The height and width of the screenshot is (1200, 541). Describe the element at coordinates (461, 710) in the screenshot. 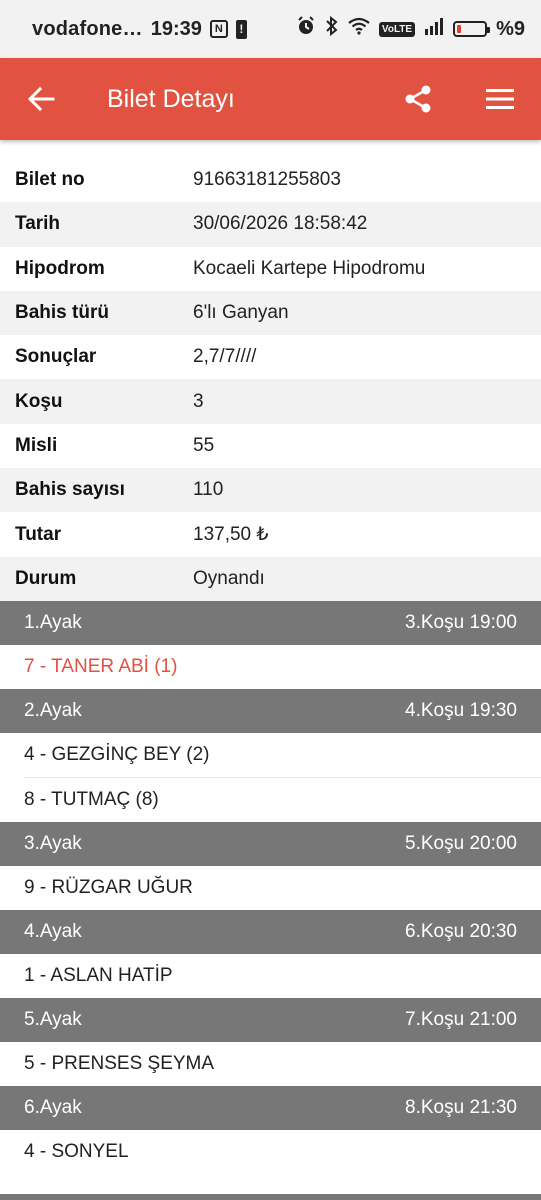

I see `leg-race-time: 4.Koşu 19:30` at that location.